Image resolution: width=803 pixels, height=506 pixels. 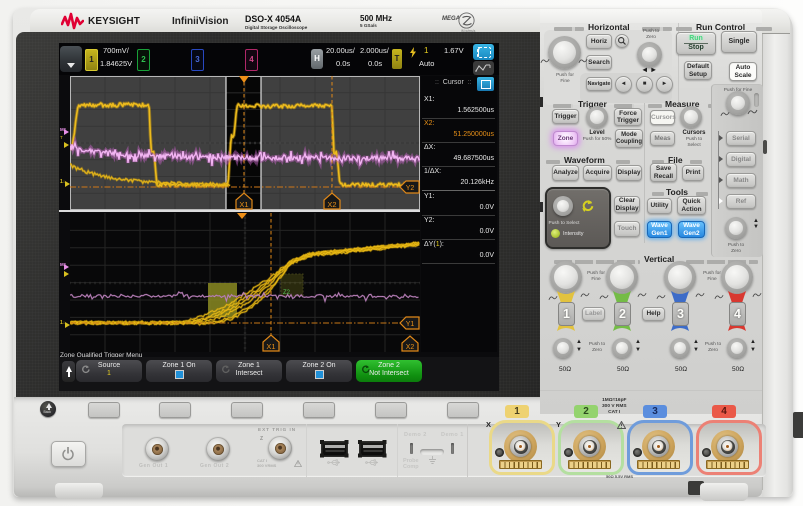 What do you see at coordinates (410, 324) in the screenshot?
I see `svg-text: Y1` at bounding box center [410, 324].